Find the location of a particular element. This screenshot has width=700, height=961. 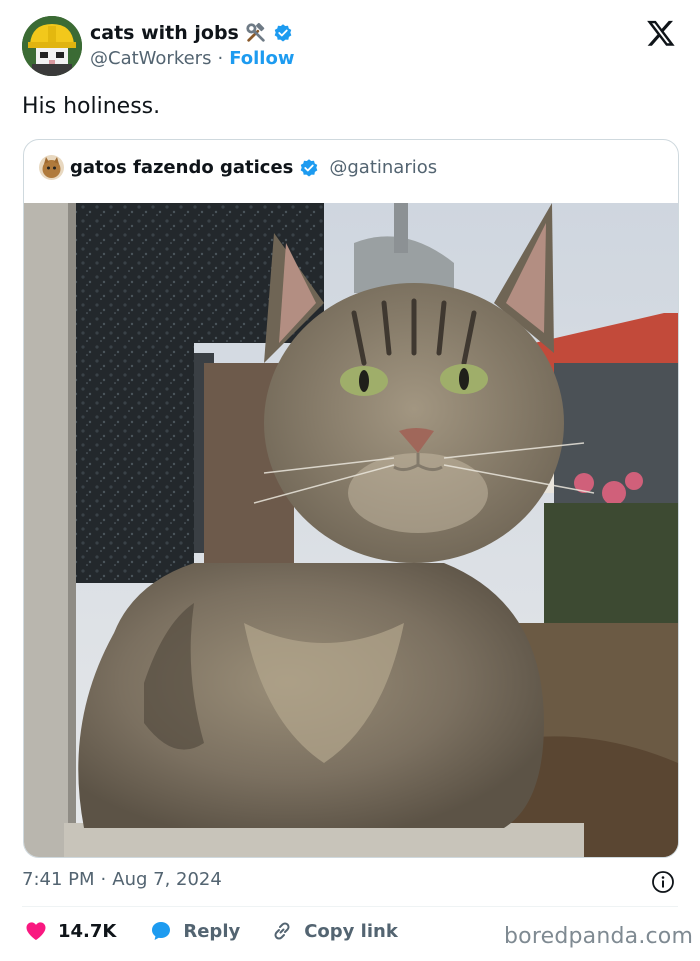

author-avatar is located at coordinates (52, 46).